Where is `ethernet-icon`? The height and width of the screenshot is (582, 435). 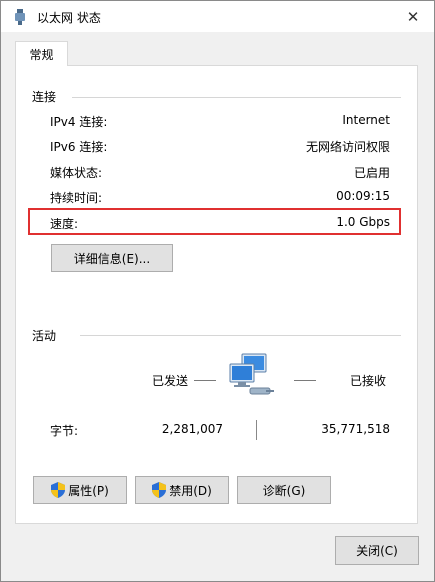
ethernet-icon is located at coordinates (20, 17).